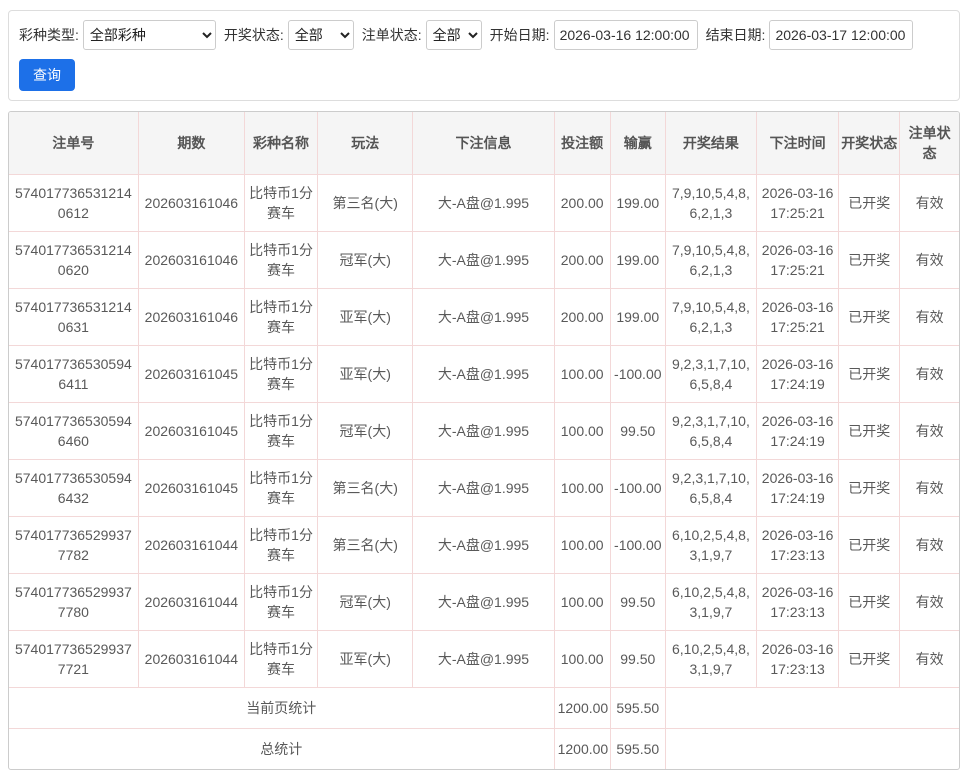 The width and height of the screenshot is (968, 778). Describe the element at coordinates (841, 35) in the screenshot. I see `end-date-input` at that location.